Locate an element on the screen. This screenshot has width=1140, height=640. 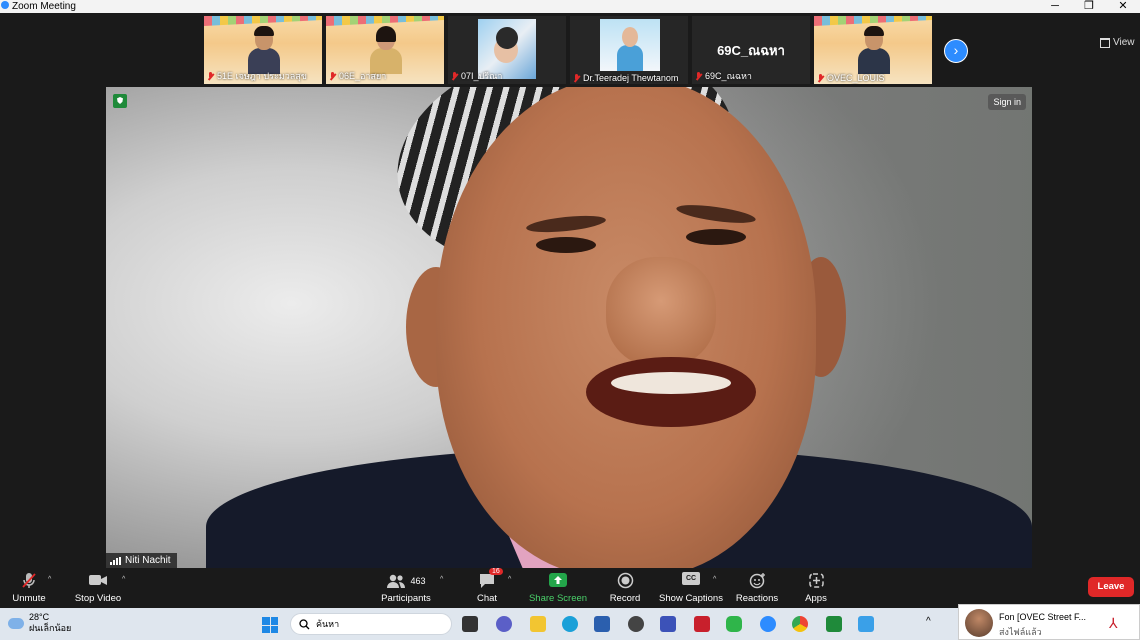
record-label: Record is located at coordinates (625, 598).